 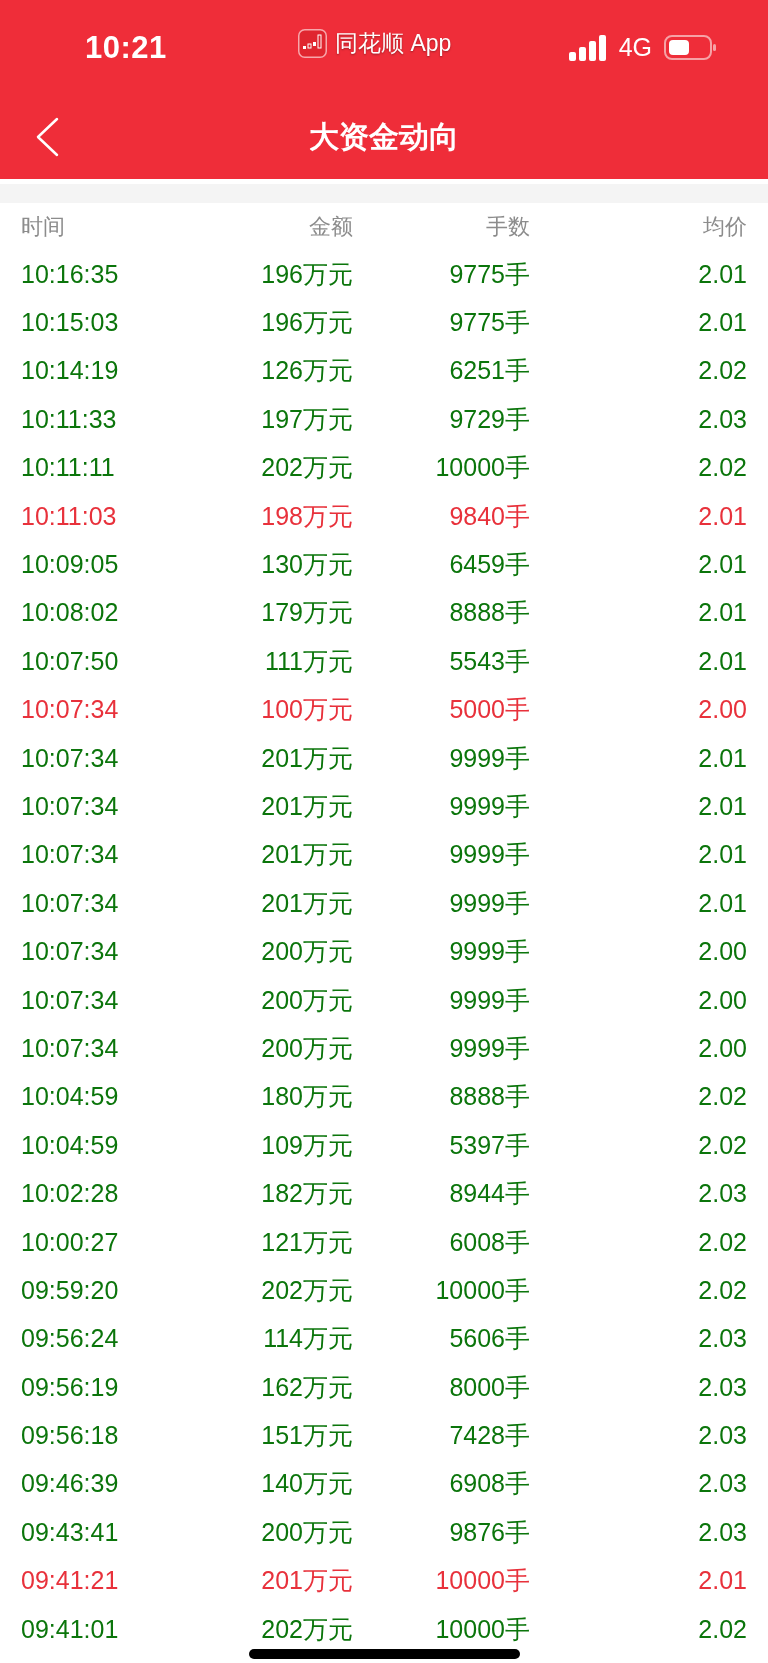 What do you see at coordinates (507, 226) in the screenshot?
I see `column-header: 手数` at bounding box center [507, 226].